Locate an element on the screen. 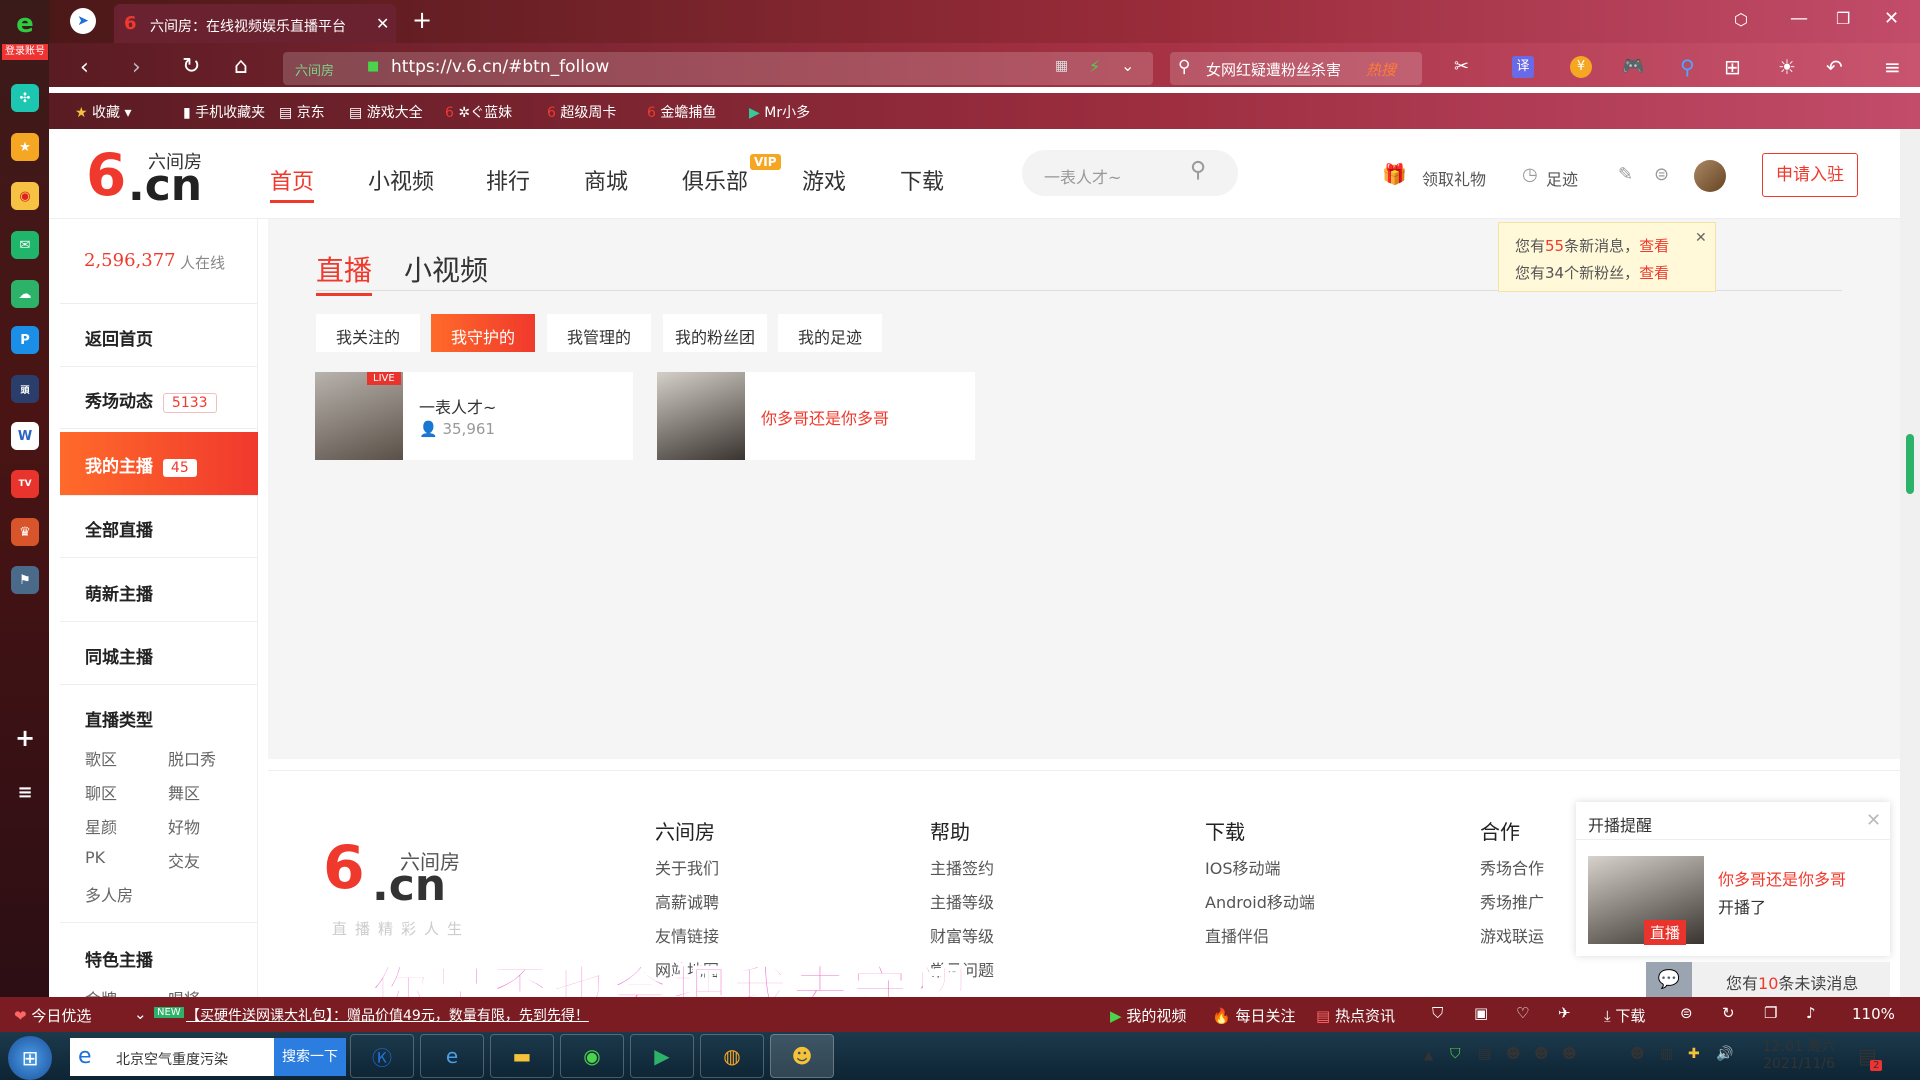 The width and height of the screenshot is (1920, 1080). footer-link: 秀场推广 is located at coordinates (1512, 901).